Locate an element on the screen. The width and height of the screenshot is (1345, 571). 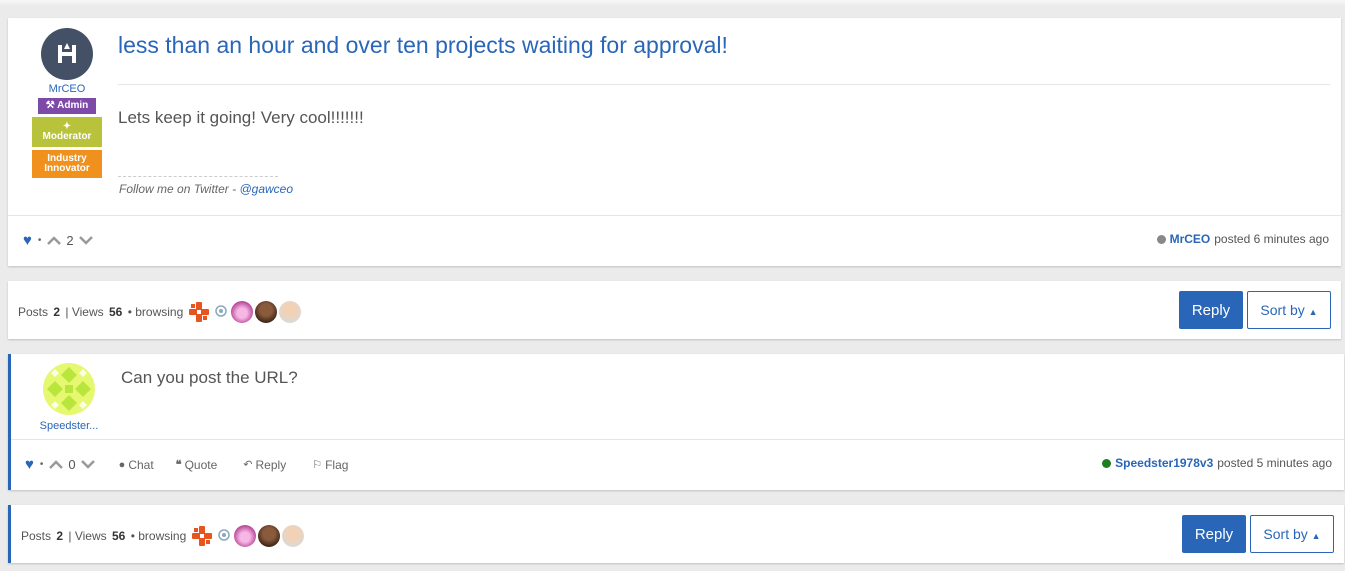
twitter-link: @gawceo is located at coordinates (266, 189).